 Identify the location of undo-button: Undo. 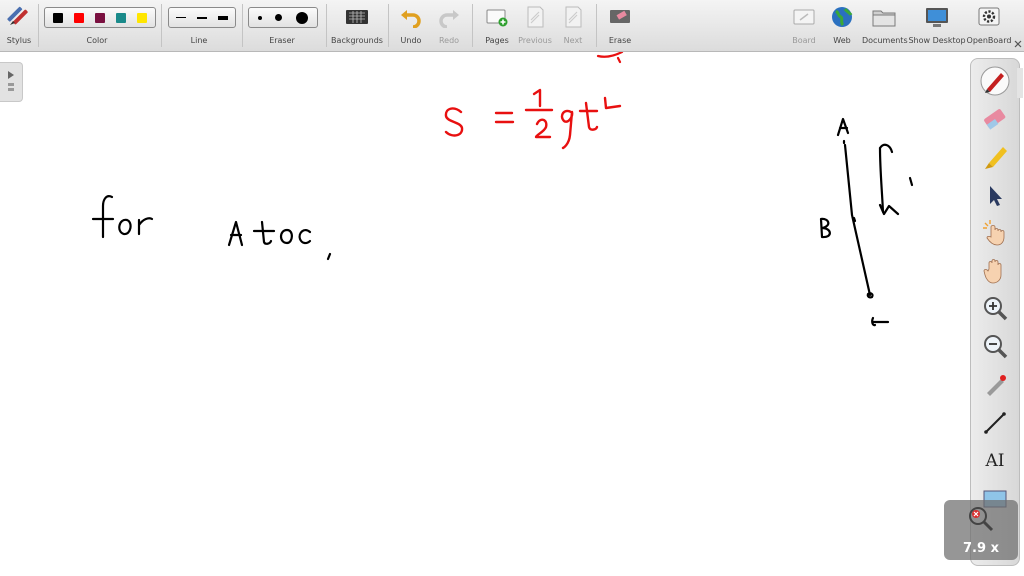
(411, 25).